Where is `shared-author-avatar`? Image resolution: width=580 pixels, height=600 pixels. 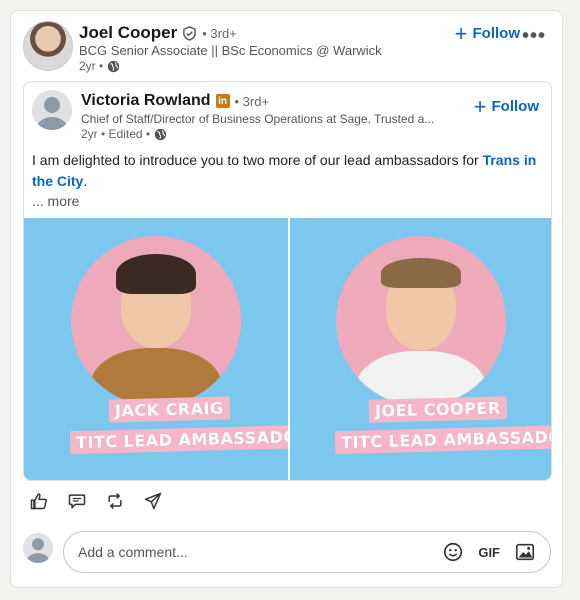
shared-author-avatar is located at coordinates (52, 110).